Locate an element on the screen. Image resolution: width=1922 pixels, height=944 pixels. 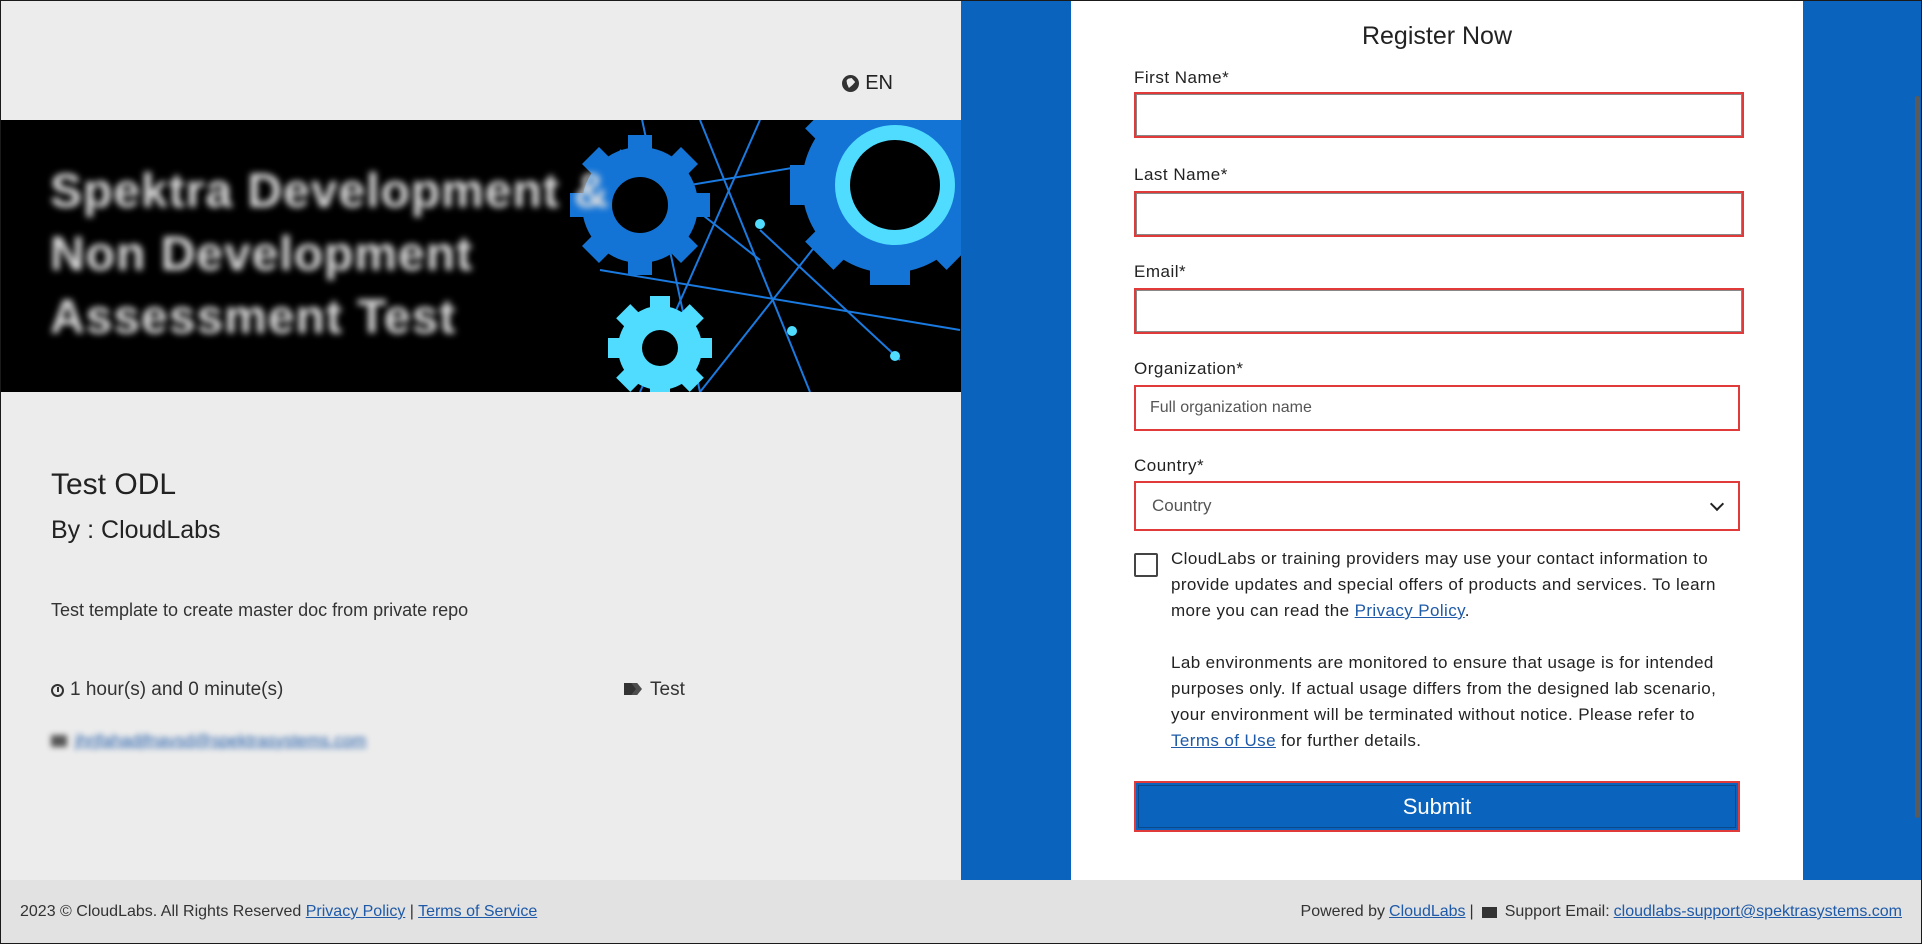
country-select: Country is located at coordinates (1437, 506).